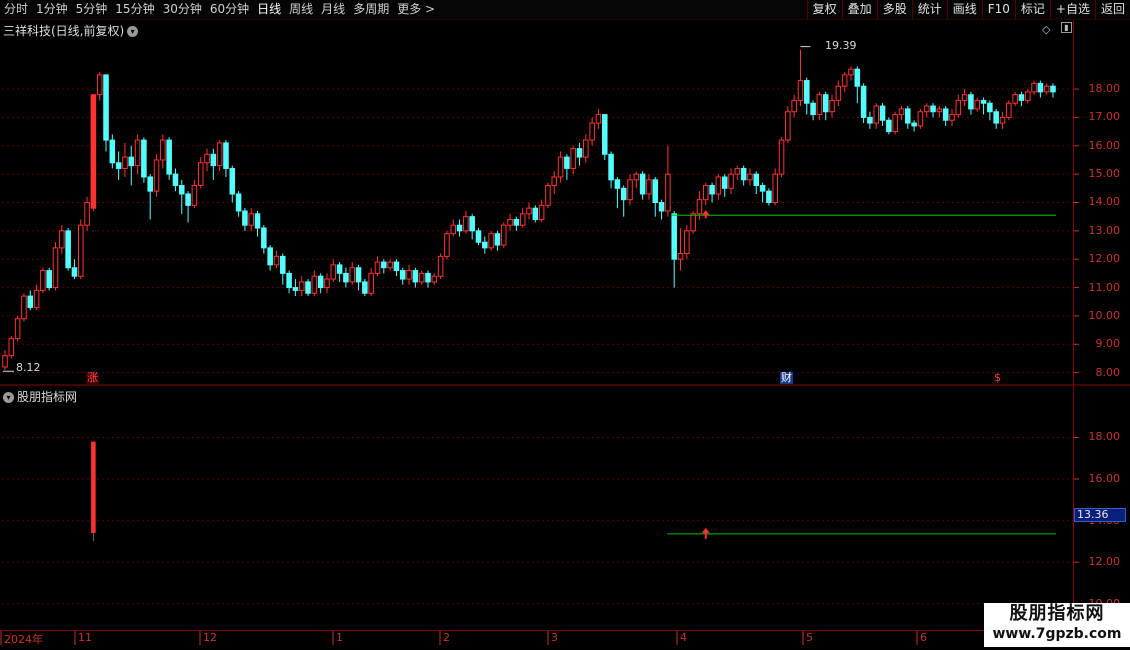  I want to click on finance-marker: 财, so click(786, 378).